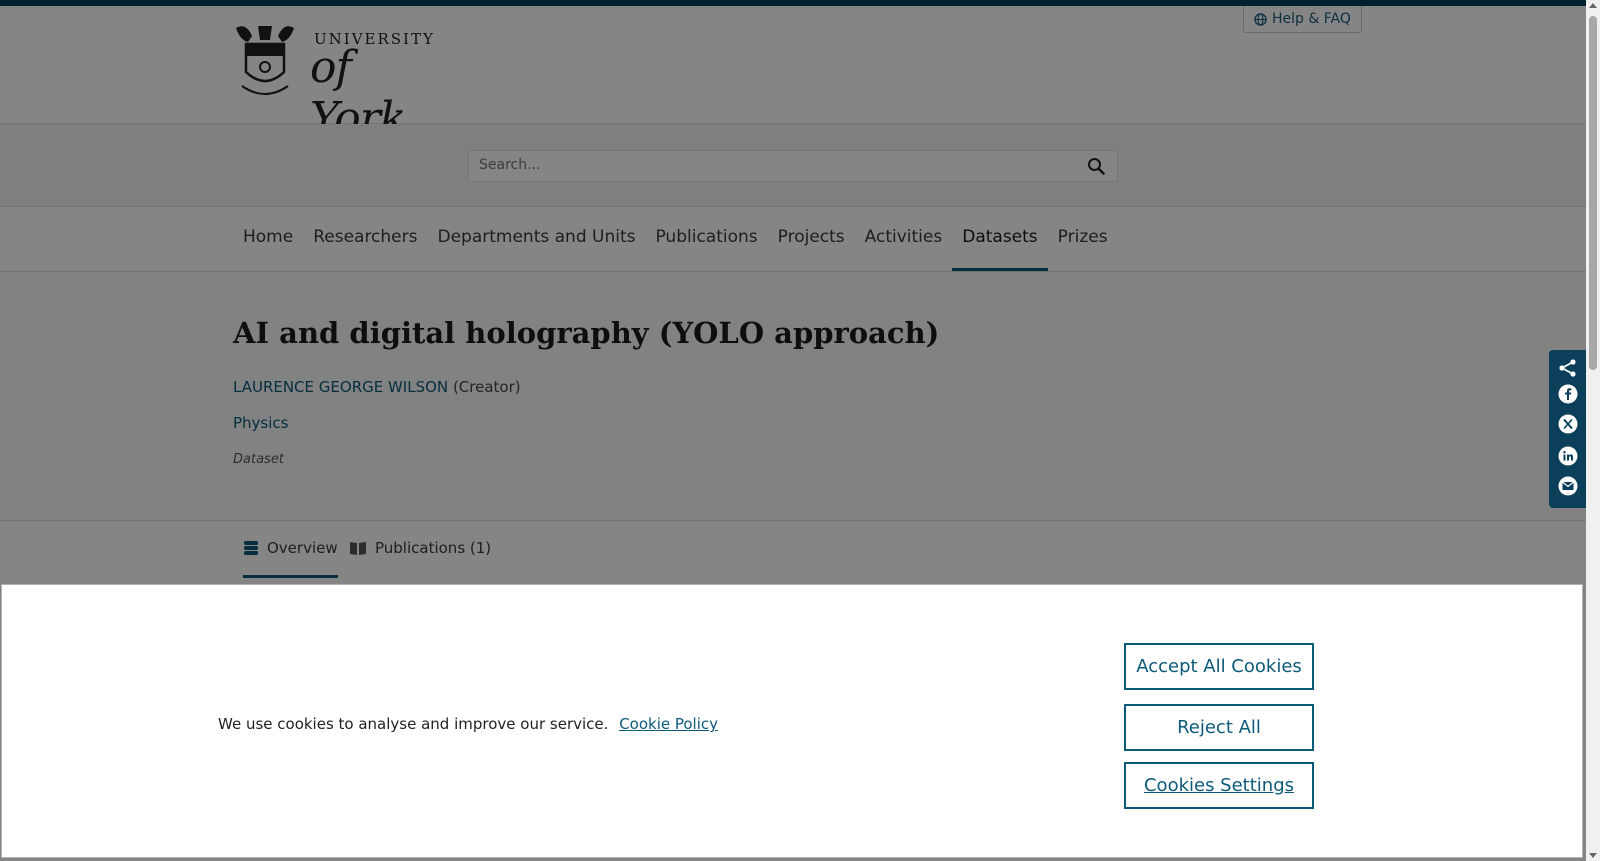 The height and width of the screenshot is (861, 1600). Describe the element at coordinates (1568, 394) in the screenshot. I see `facebook-icon` at that location.